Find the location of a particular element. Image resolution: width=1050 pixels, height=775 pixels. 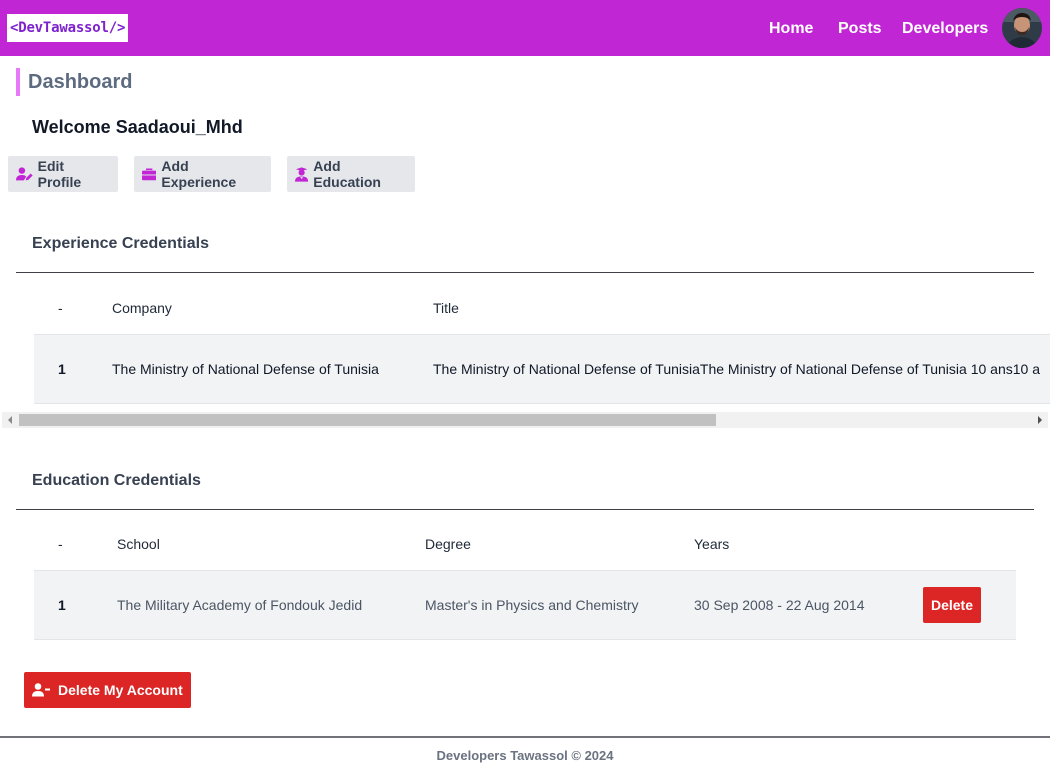

education-divider is located at coordinates (525, 509).